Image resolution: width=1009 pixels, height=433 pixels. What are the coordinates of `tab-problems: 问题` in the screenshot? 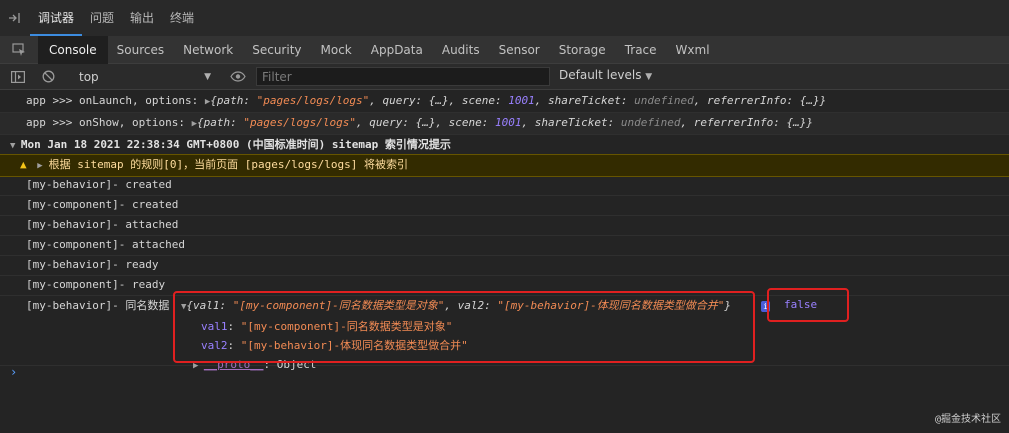 It's located at (102, 18).